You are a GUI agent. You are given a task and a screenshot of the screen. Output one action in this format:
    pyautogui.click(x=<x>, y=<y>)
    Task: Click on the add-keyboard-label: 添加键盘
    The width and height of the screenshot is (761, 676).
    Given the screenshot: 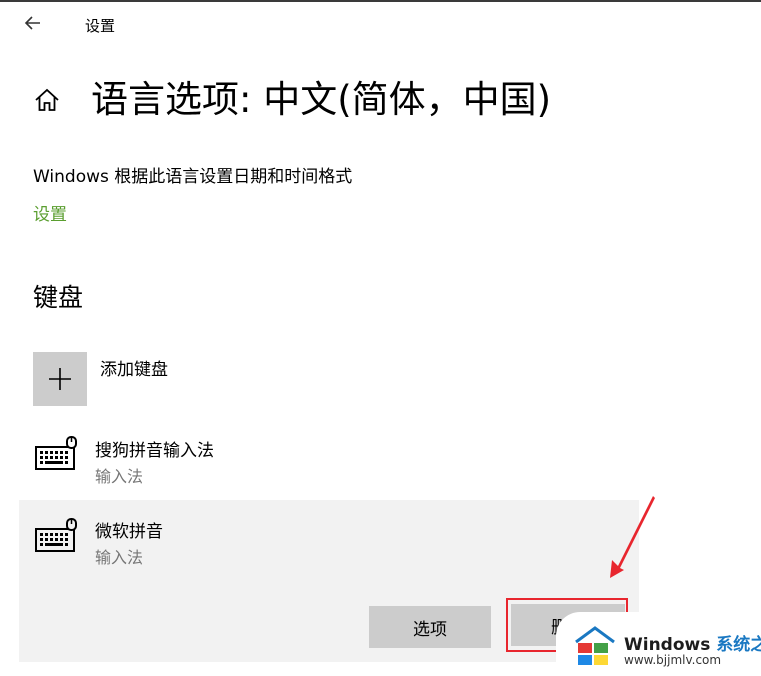 What is the action you would take?
    pyautogui.click(x=134, y=367)
    